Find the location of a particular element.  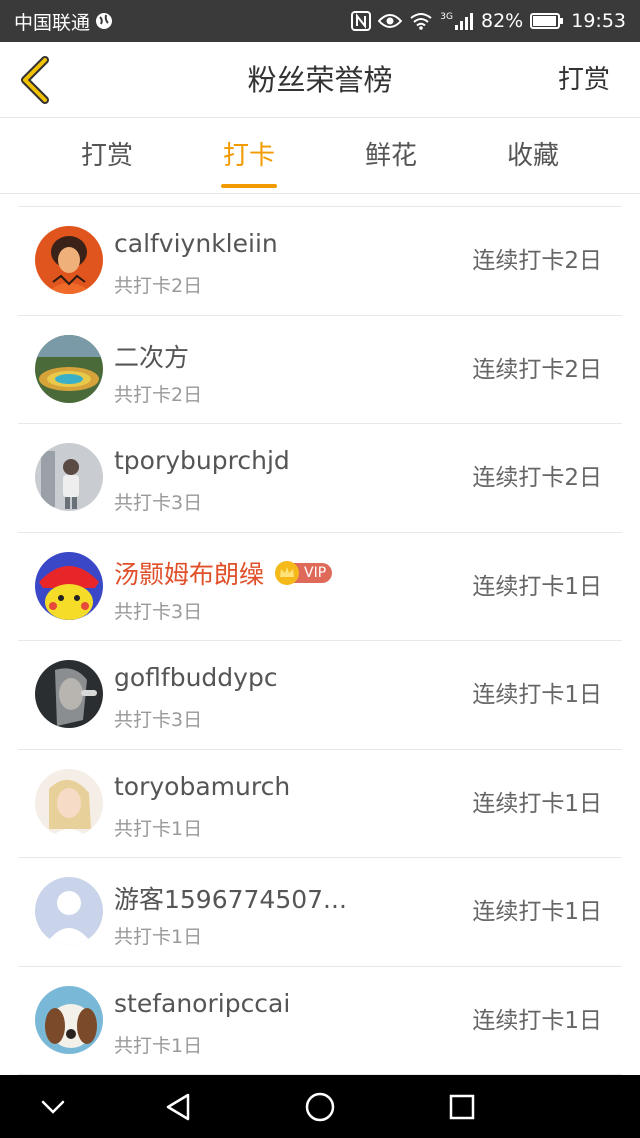

battery-percent: 82% is located at coordinates (502, 21).